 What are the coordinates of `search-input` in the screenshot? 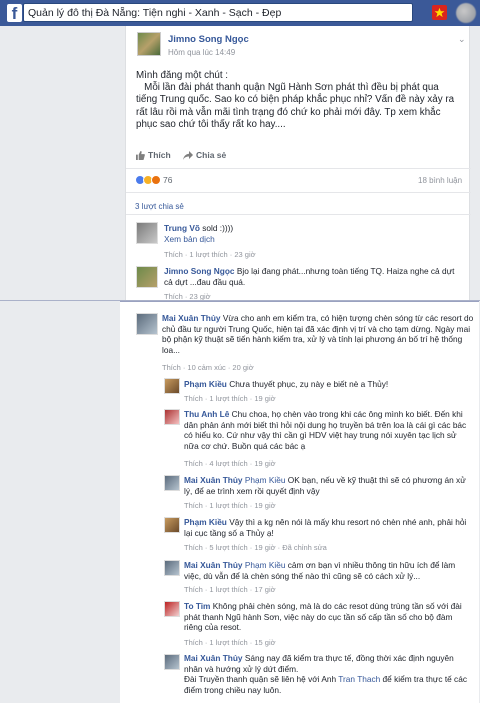 It's located at (218, 12).